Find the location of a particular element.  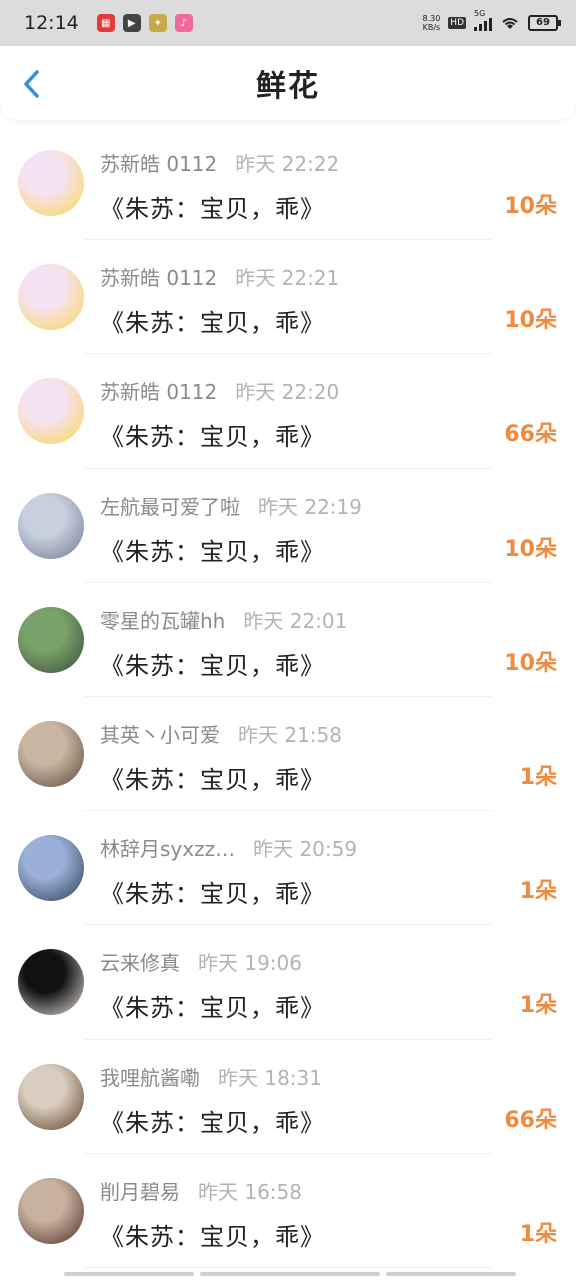

net-speed-unit: KB/s is located at coordinates (431, 27).